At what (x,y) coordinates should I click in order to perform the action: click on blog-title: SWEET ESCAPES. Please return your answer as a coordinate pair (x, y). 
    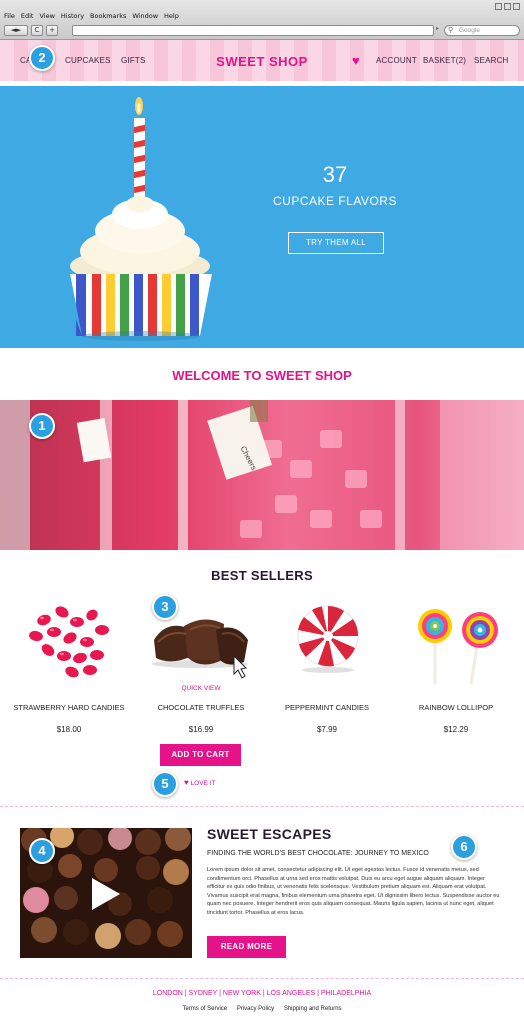
    Looking at the image, I should click on (269, 834).